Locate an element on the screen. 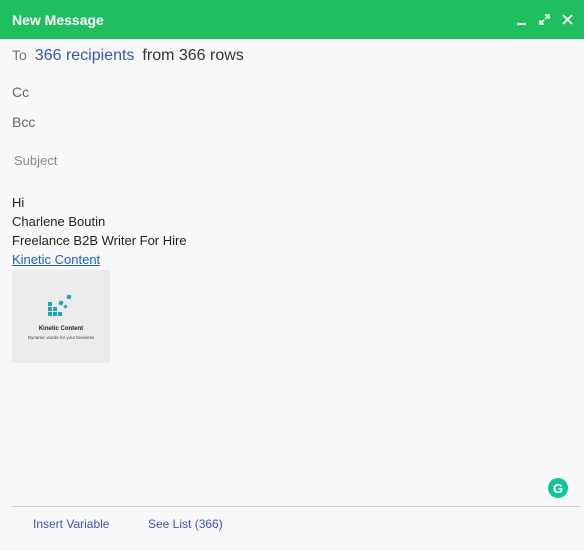  to-field: To 366 recipients from 366 rows is located at coordinates (128, 56).